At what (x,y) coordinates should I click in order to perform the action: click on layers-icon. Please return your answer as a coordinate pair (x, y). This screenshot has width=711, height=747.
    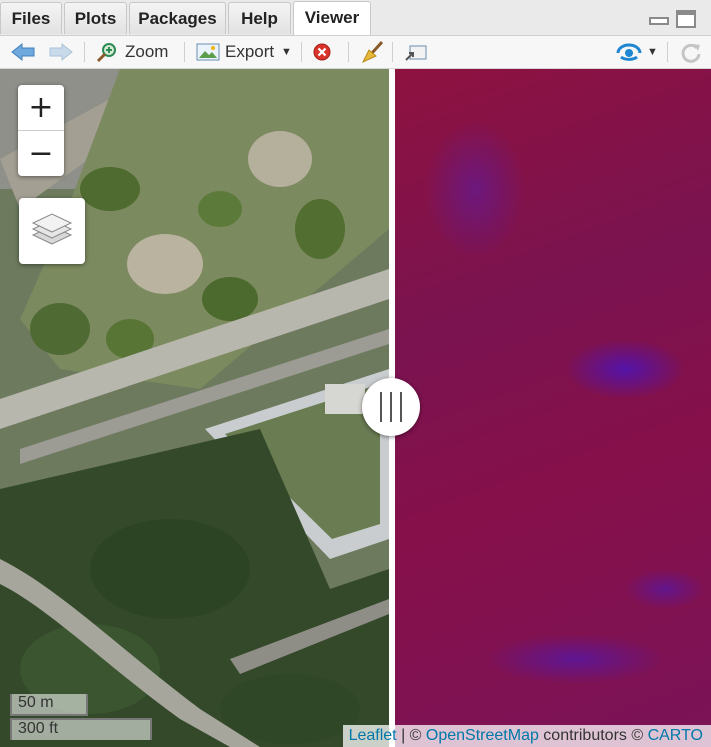
    Looking at the image, I should click on (52, 229).